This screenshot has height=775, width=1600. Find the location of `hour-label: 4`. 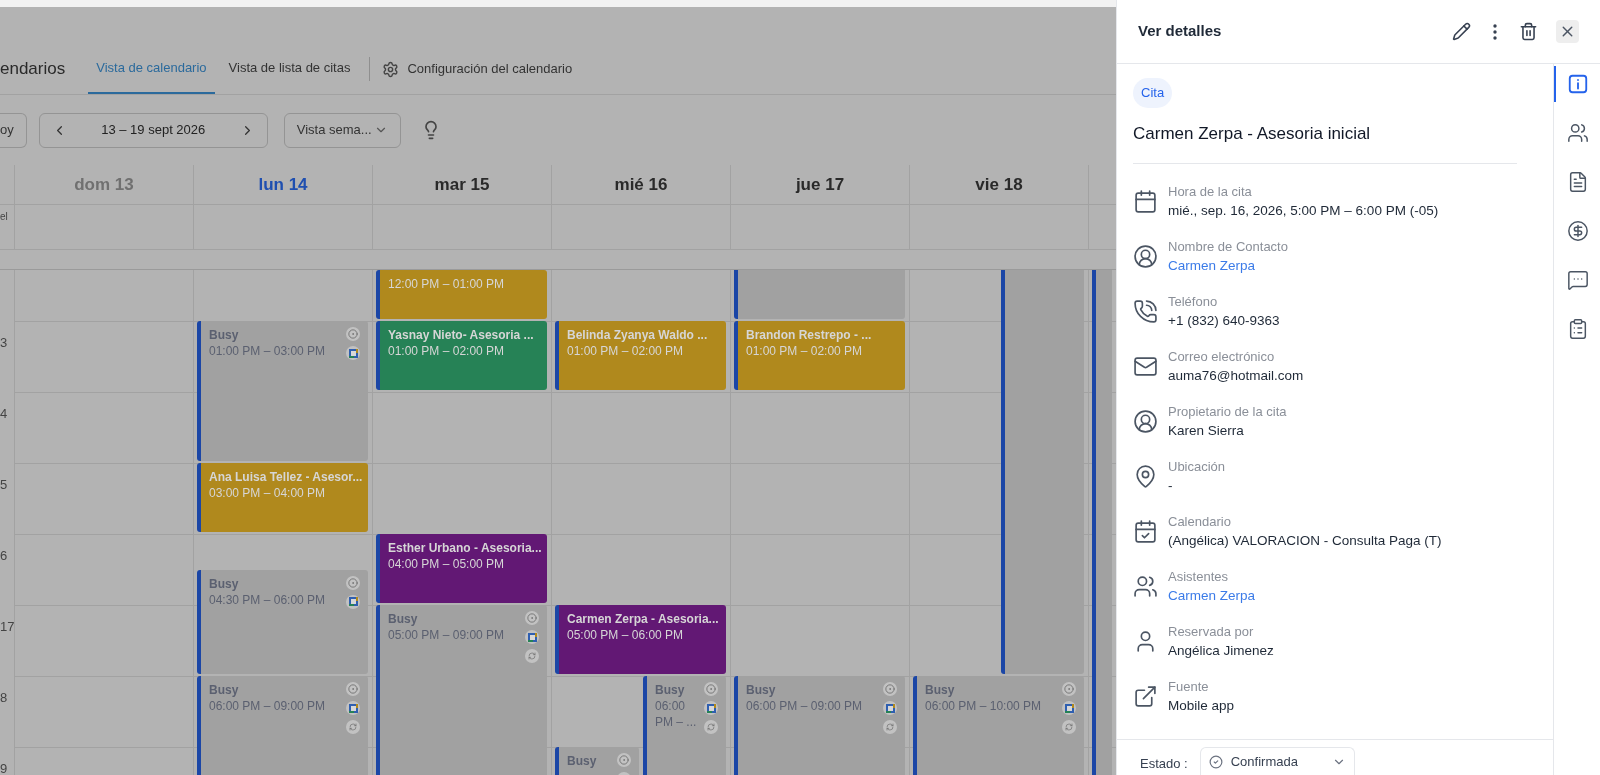

hour-label: 4 is located at coordinates (4, 414).